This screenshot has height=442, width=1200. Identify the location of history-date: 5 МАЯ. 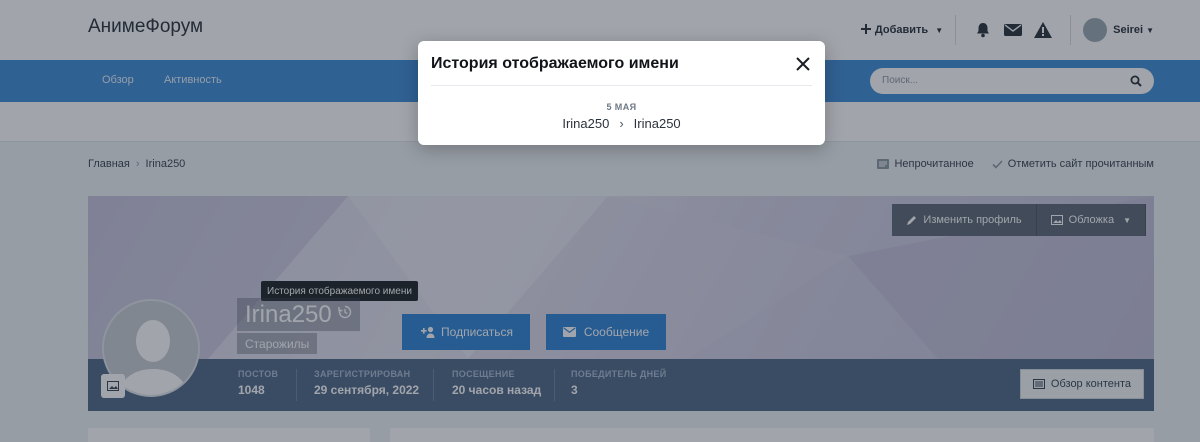
(621, 107).